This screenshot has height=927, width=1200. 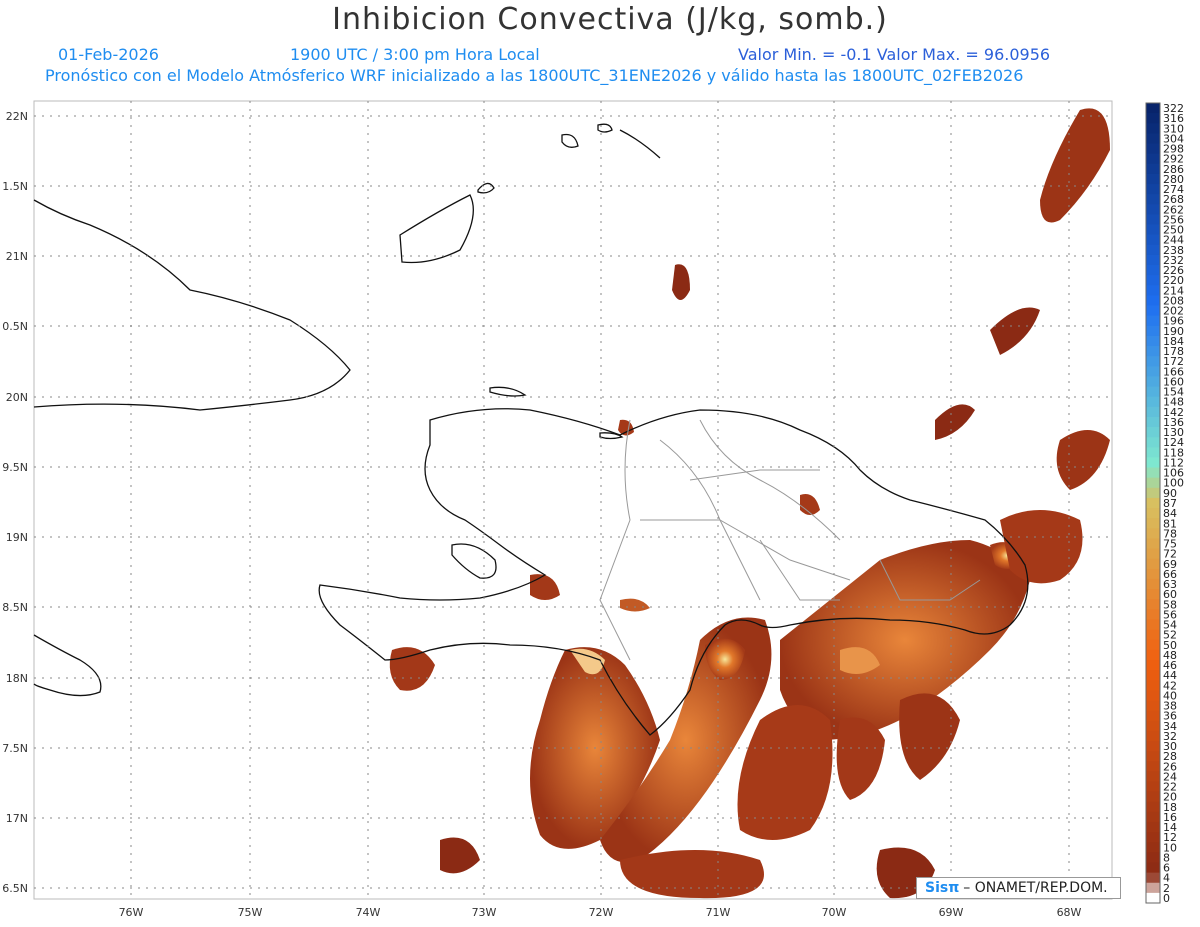 I want to click on lon-label: 68W, so click(x=1069, y=912).